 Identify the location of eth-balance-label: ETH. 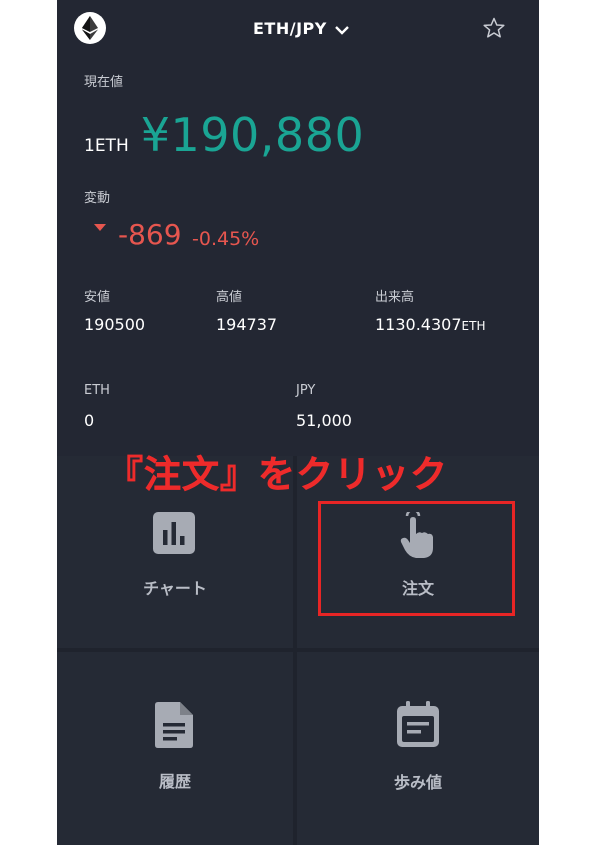
(97, 390).